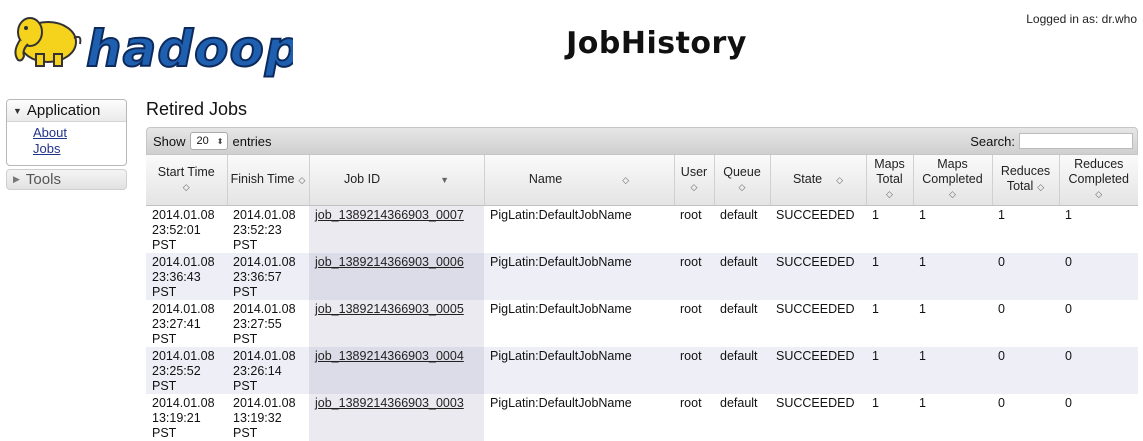  Describe the element at coordinates (43, 179) in the screenshot. I see `tools-label: Tools` at that location.